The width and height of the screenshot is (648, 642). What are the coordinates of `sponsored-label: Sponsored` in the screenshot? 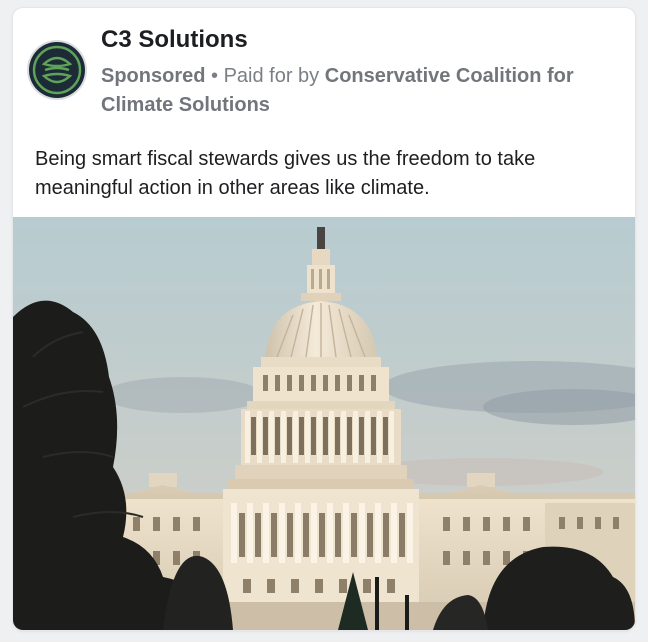 It's located at (153, 76).